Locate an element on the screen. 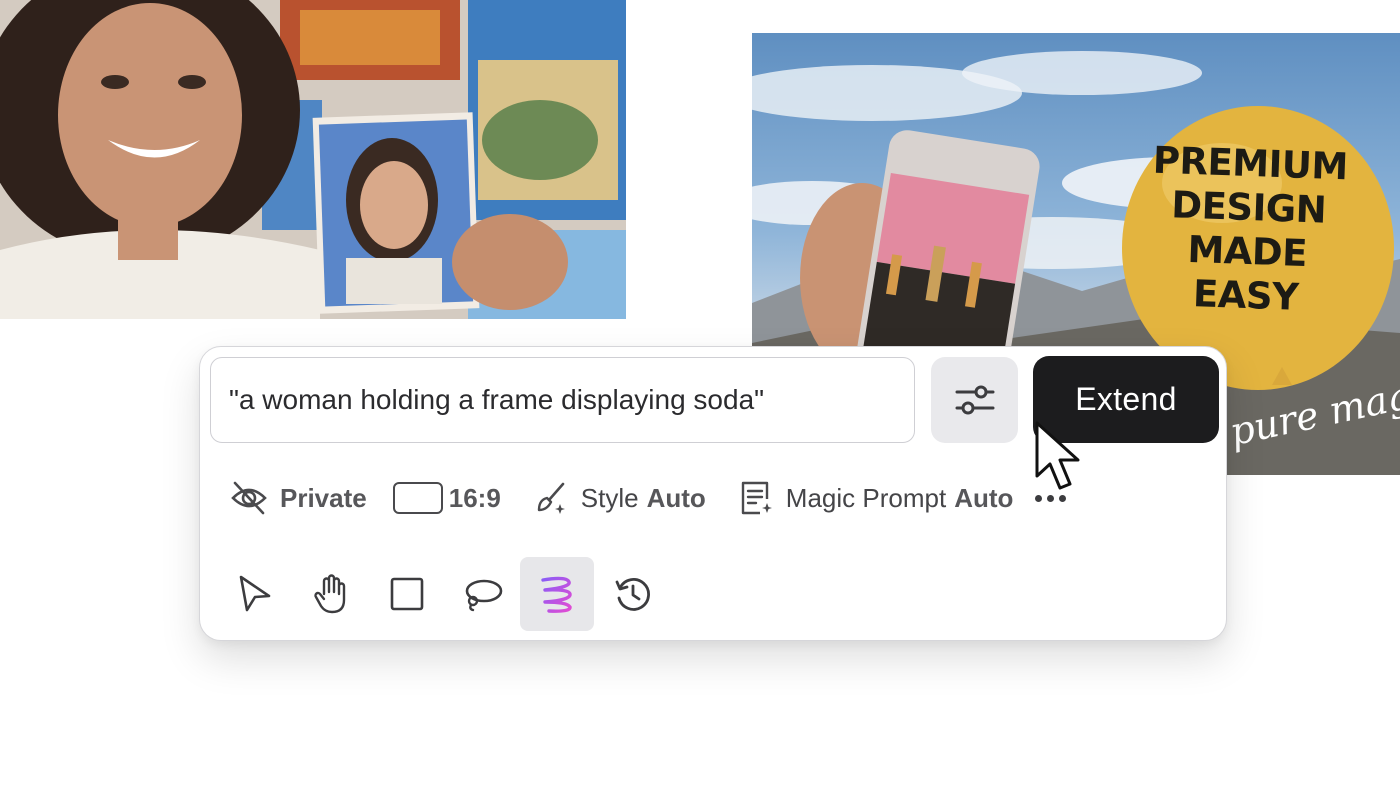  sliders-icon is located at coordinates (974, 400).